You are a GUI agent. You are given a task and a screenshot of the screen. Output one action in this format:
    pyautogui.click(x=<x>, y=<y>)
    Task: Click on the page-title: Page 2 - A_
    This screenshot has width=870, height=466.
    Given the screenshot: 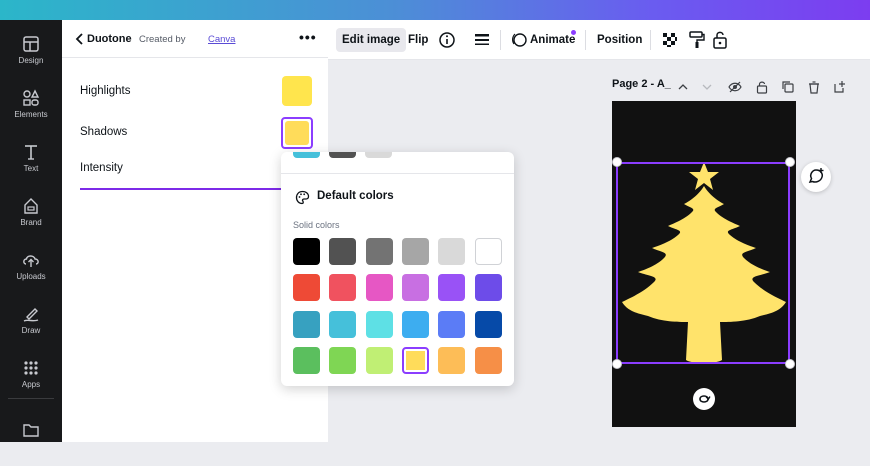 What is the action you would take?
    pyautogui.click(x=641, y=88)
    